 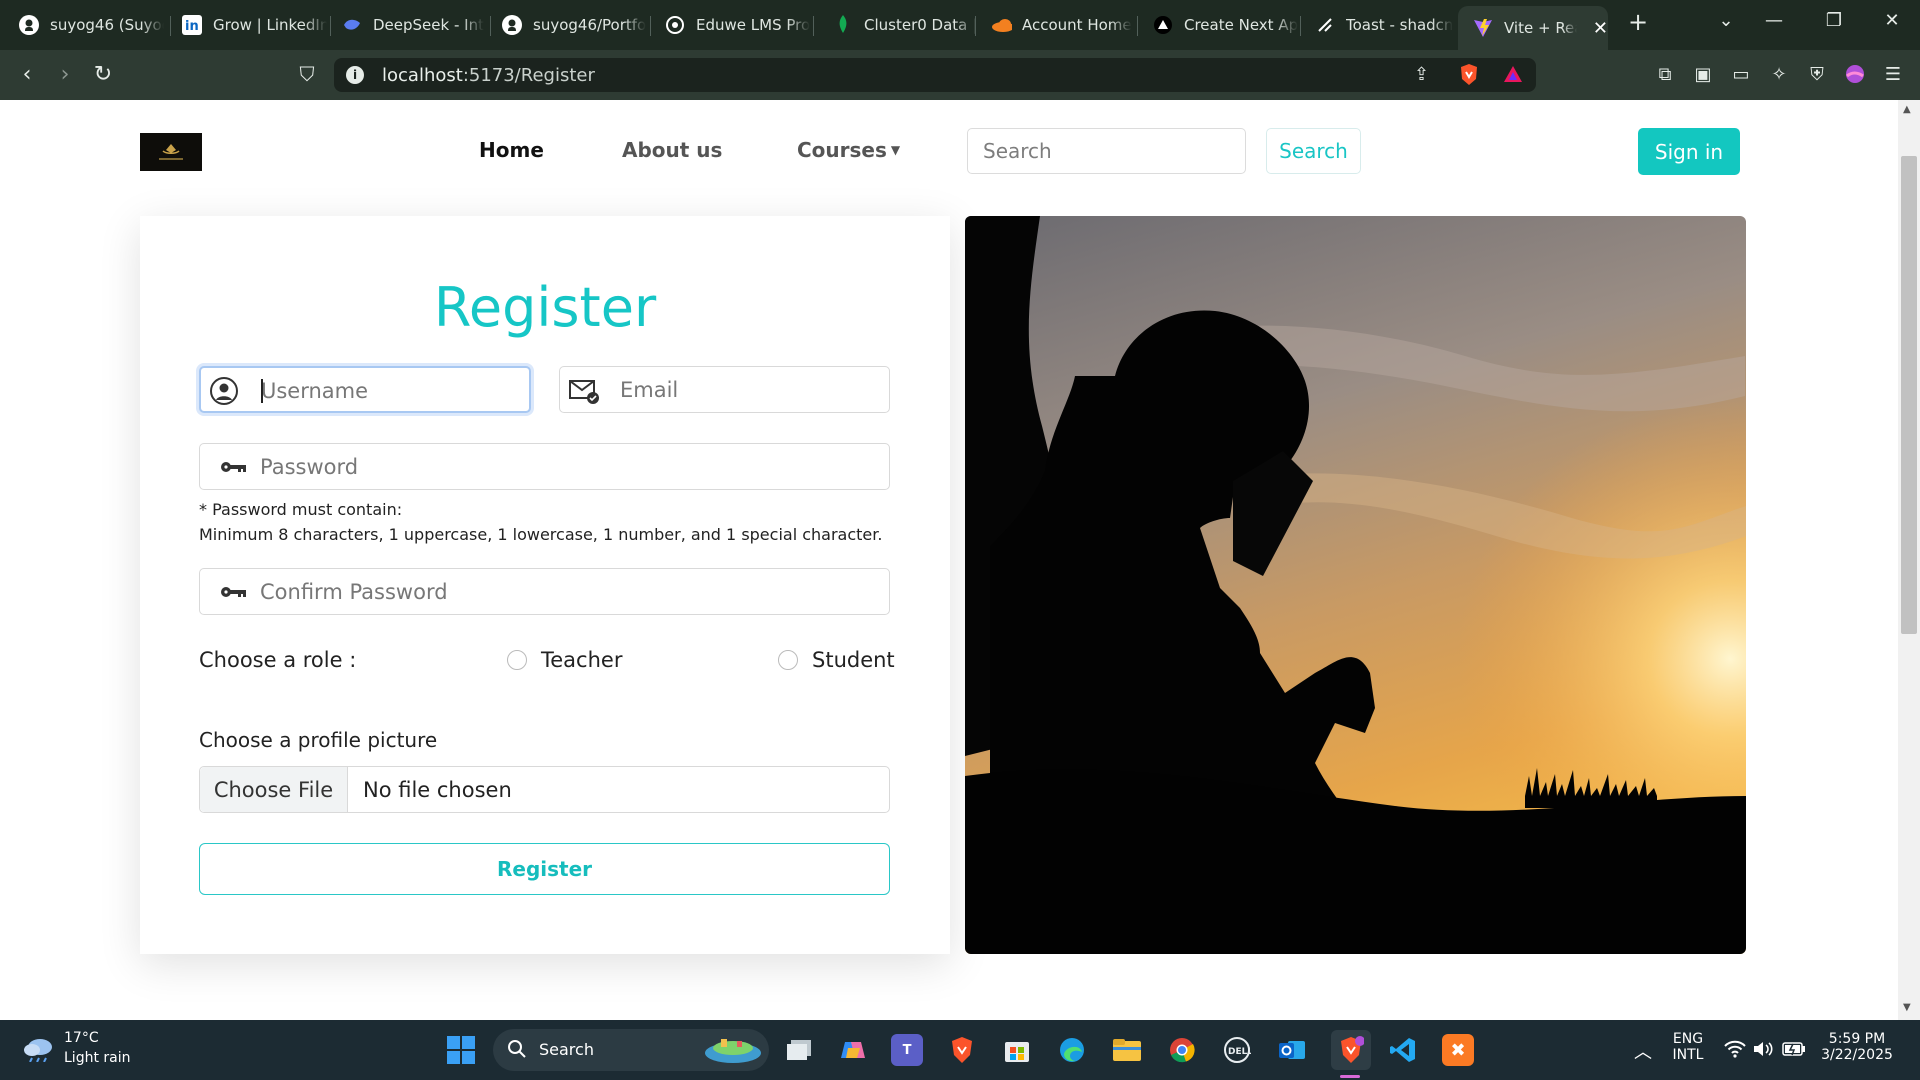 I want to click on scroll-up-arrow-icon: ▲, so click(x=1907, y=109).